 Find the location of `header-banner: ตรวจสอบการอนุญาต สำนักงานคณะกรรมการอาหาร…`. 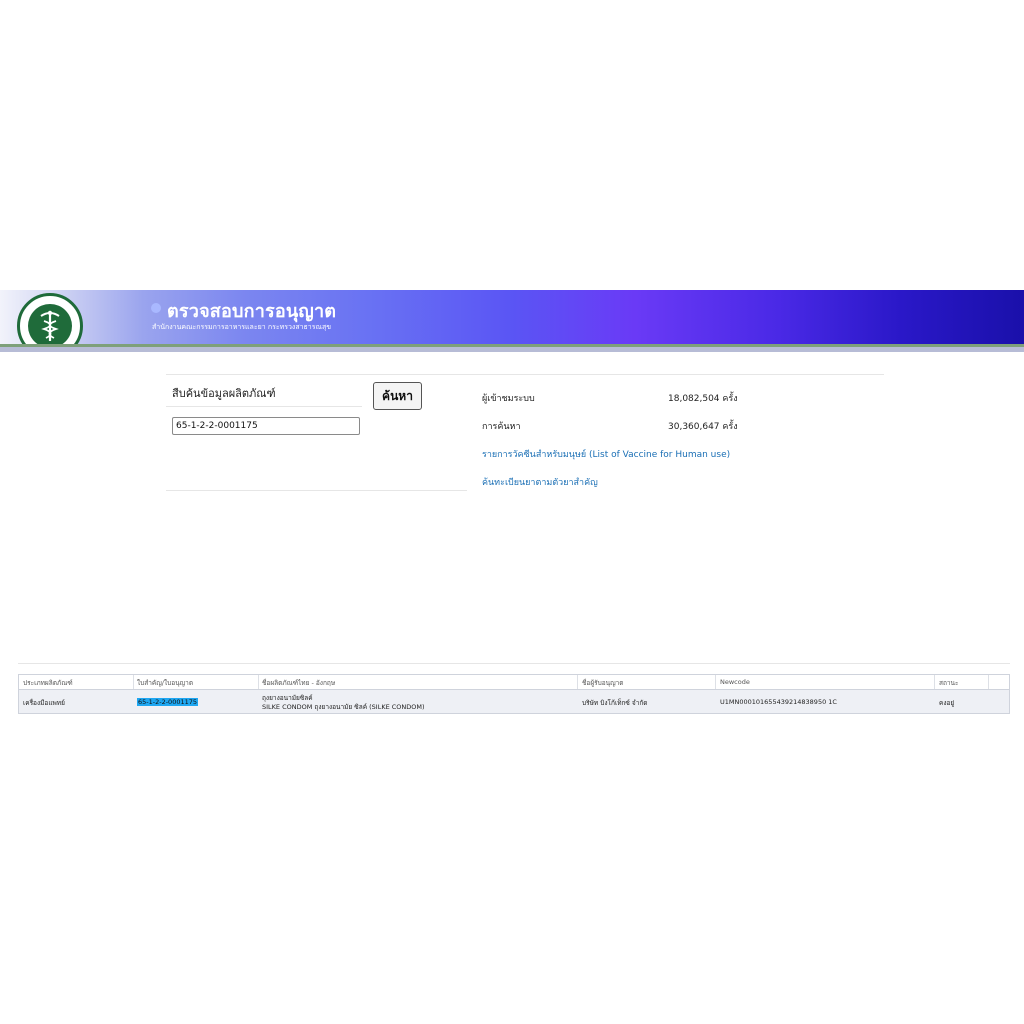

header-banner: ตรวจสอบการอนุญาต สำนักงานคณะกรรมการอาหาร… is located at coordinates (512, 321).